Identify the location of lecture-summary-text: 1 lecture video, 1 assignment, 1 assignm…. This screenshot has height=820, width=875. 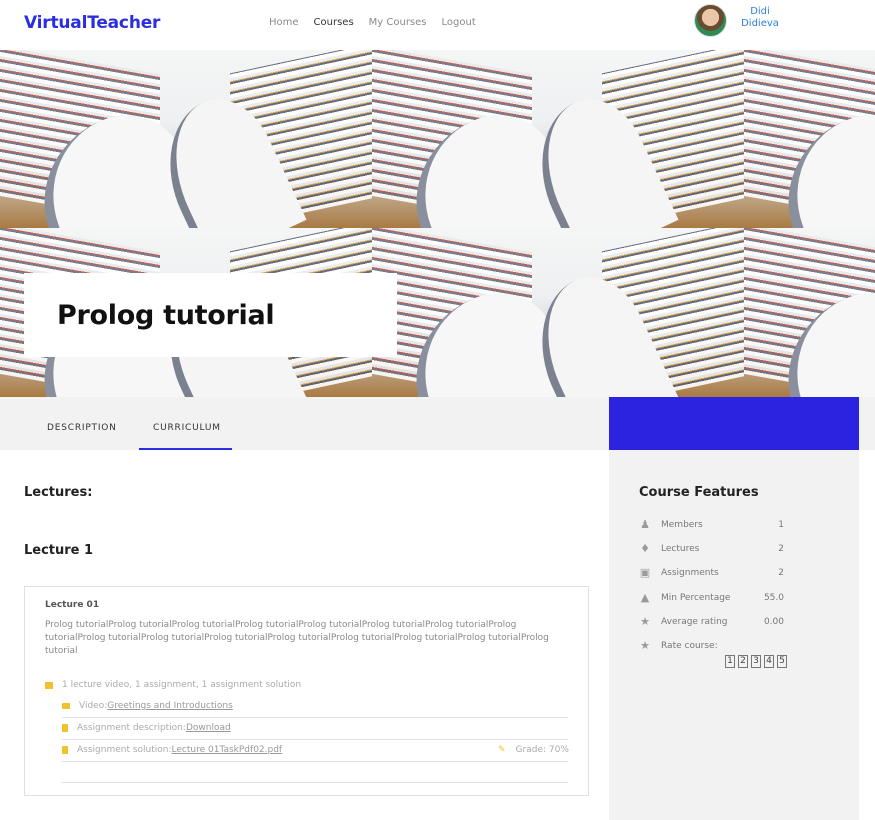
(182, 685).